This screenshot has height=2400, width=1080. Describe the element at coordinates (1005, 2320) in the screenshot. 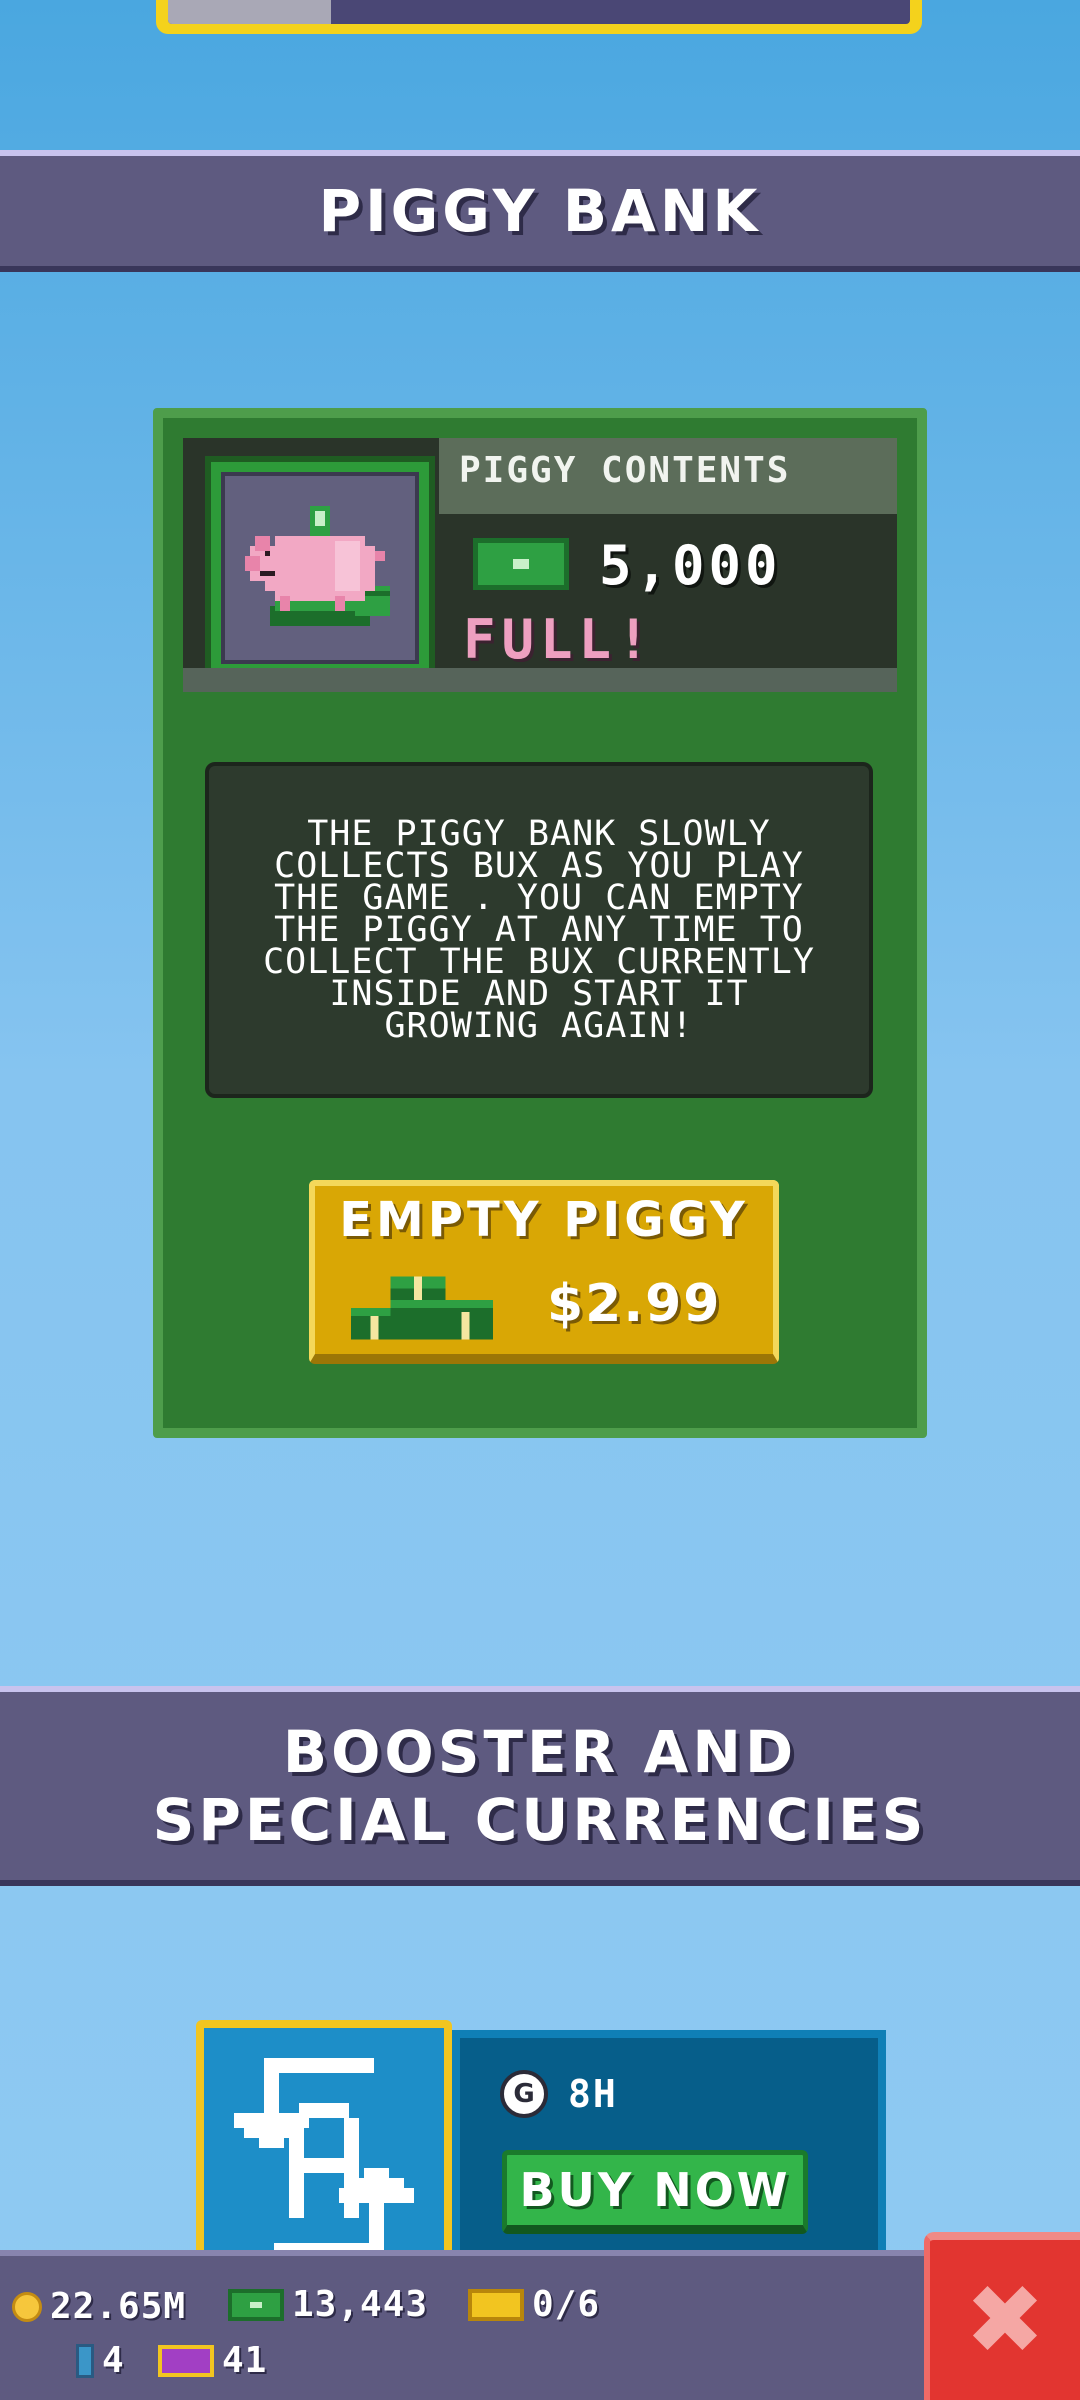

I see `close-icon: ✖` at that location.